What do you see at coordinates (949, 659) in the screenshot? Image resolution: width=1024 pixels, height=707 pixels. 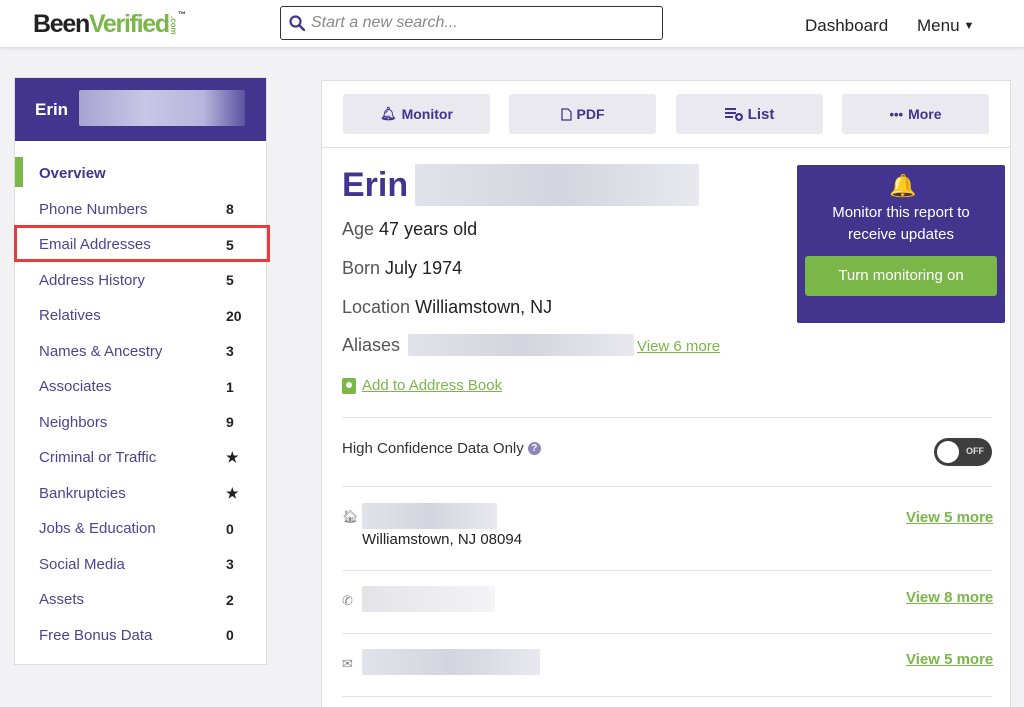 I see `view-more-emails-link: View 5 more` at bounding box center [949, 659].